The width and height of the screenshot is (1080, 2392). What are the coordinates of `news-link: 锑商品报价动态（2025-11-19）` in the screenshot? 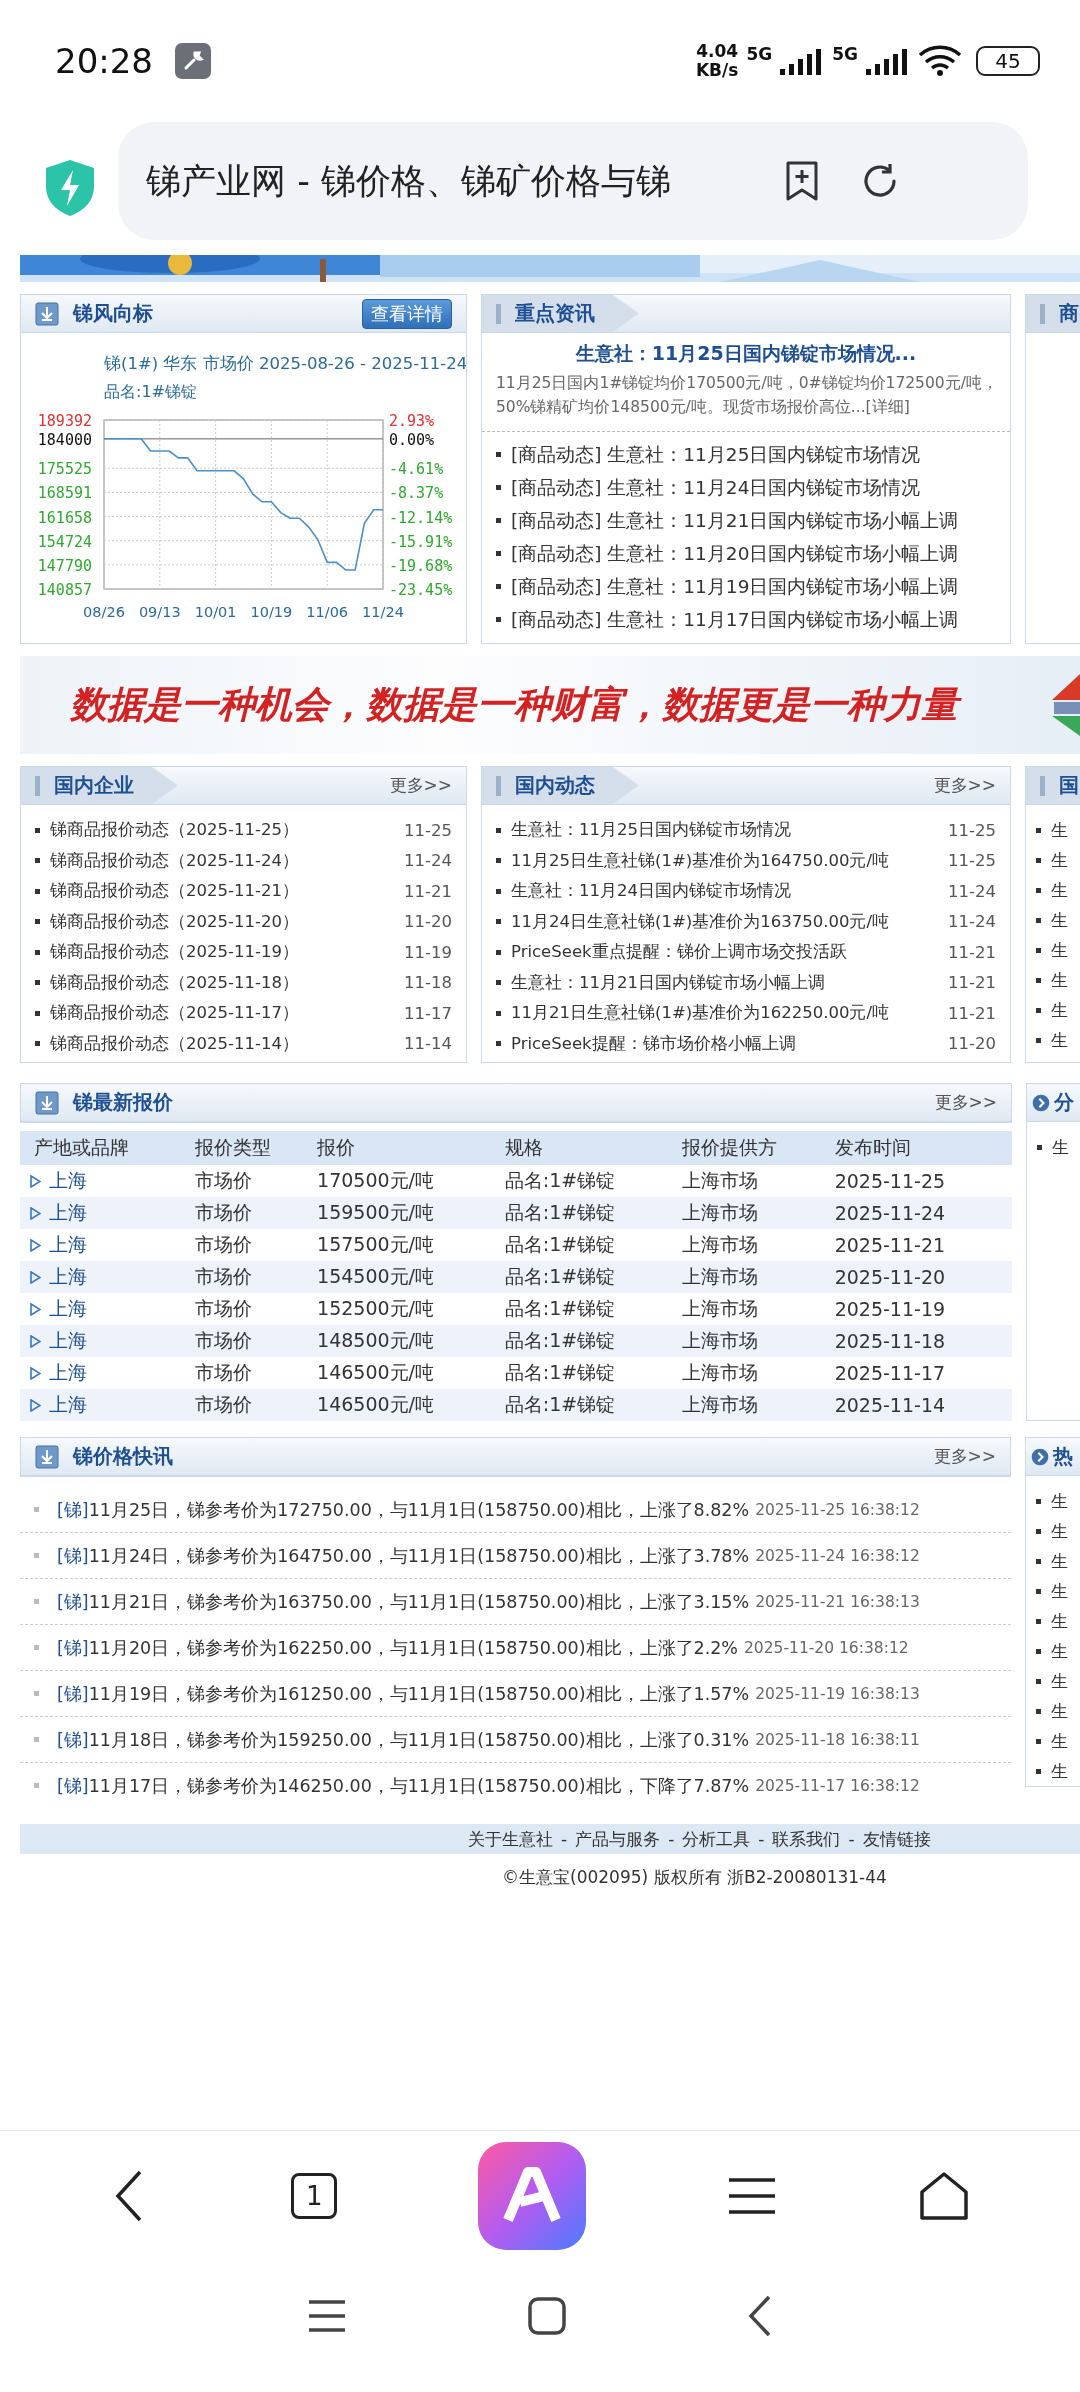 It's located at (174, 952).